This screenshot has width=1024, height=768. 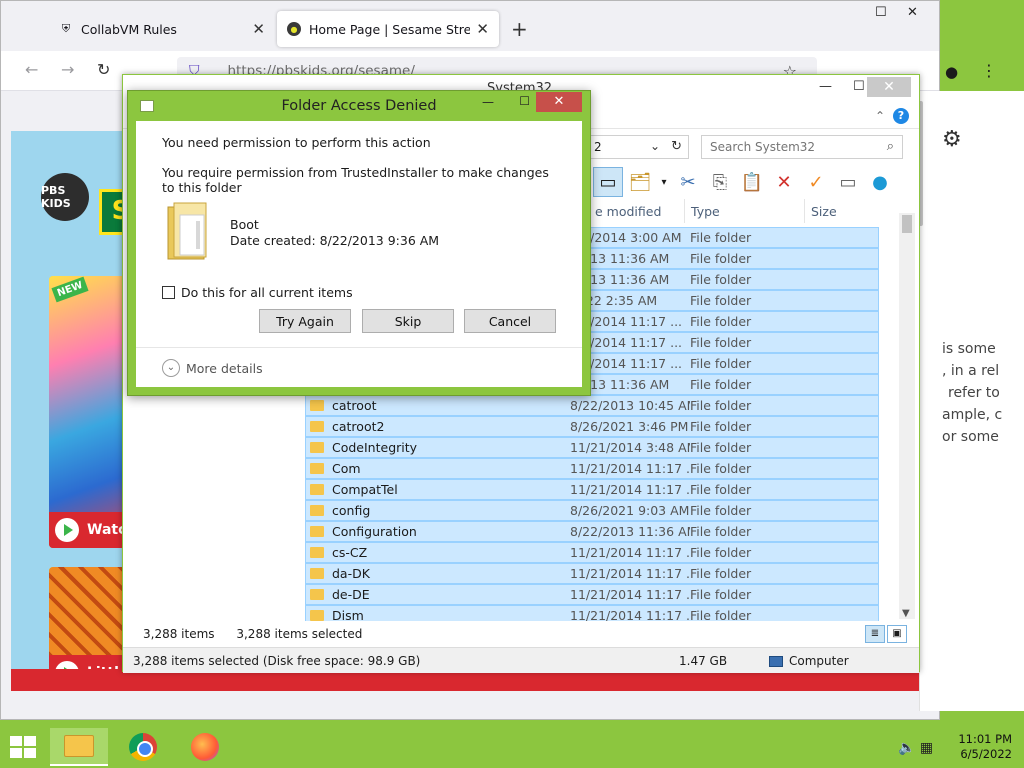 I want to click on file-name: catroot2, so click(x=358, y=426).